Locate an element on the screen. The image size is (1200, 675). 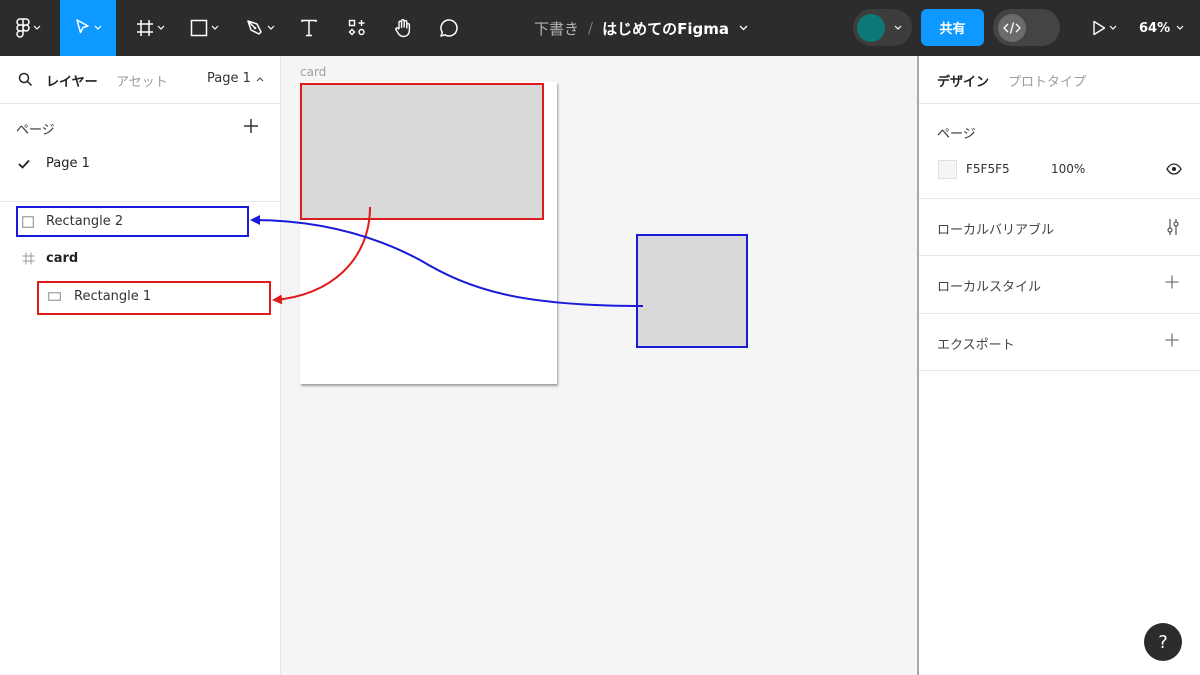
frame-label: card is located at coordinates (313, 72).